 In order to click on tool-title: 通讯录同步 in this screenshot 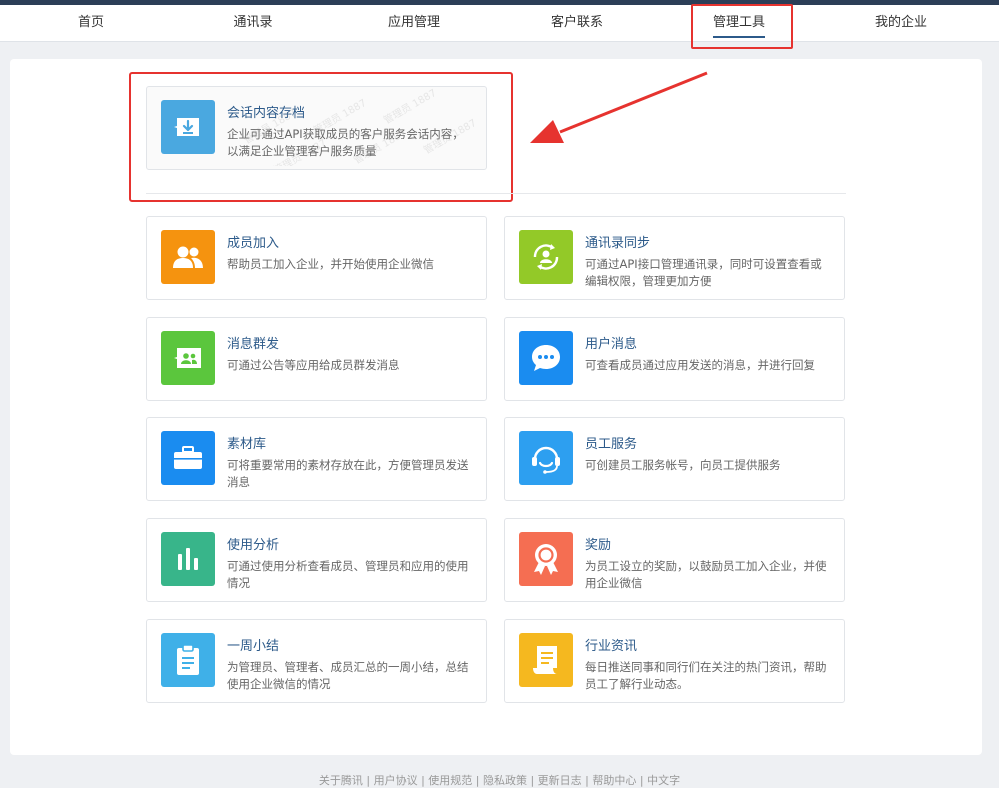, I will do `click(618, 243)`.